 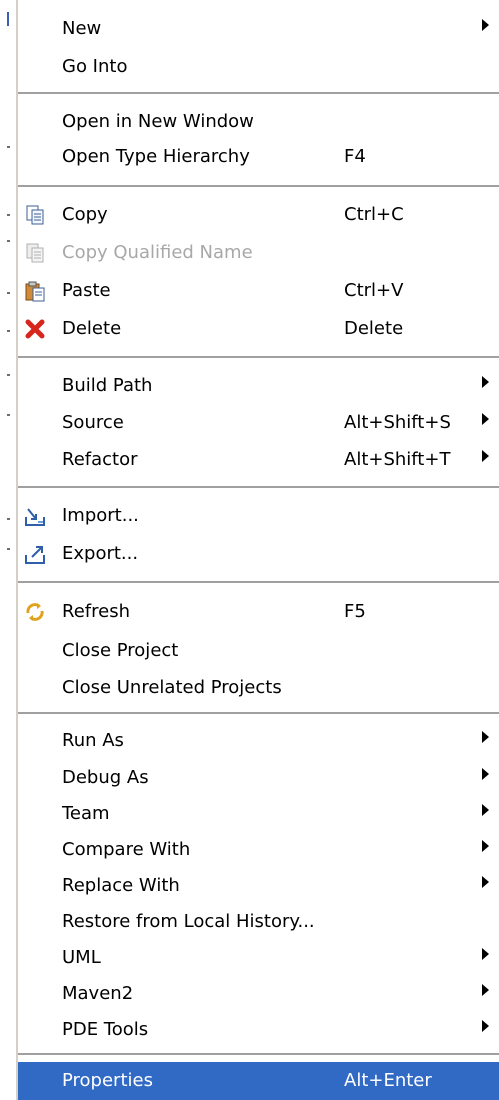 What do you see at coordinates (92, 328) in the screenshot?
I see `menu-item-label: Delete` at bounding box center [92, 328].